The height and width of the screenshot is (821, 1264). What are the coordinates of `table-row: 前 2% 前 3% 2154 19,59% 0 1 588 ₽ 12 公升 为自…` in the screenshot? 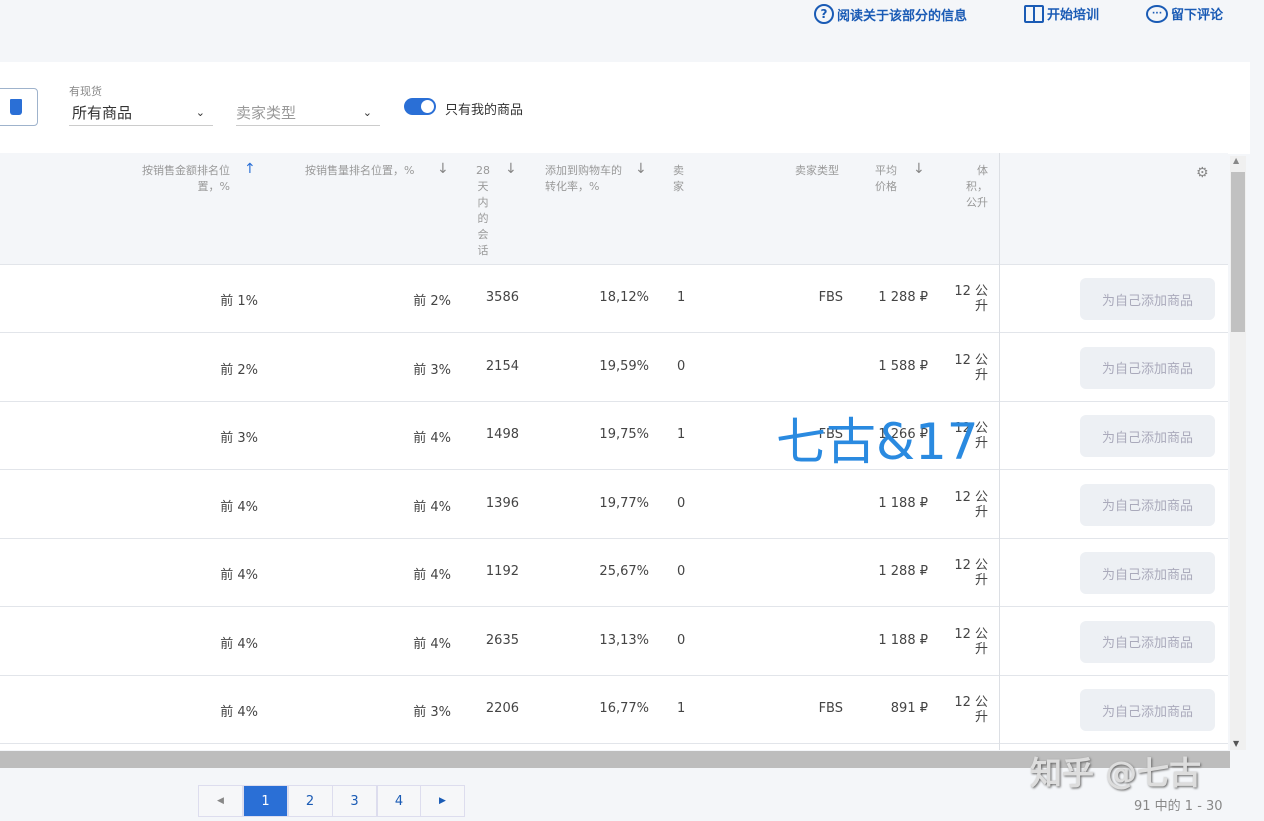 It's located at (614, 368).